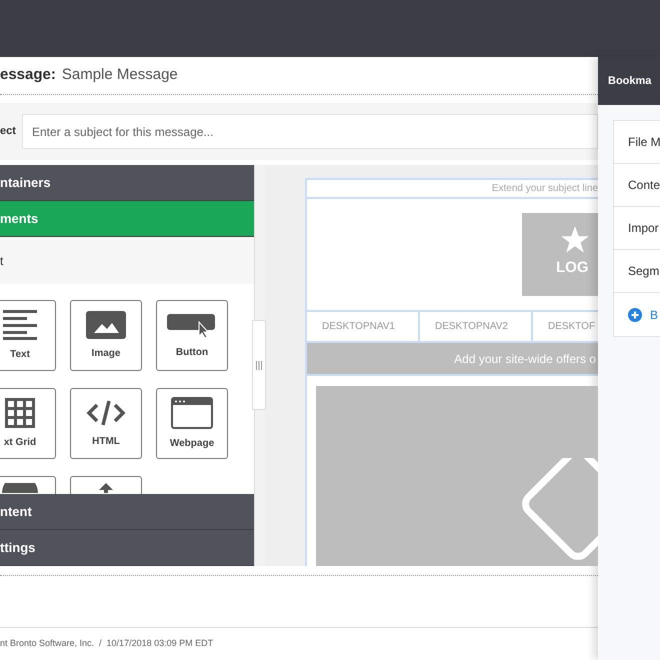 The width and height of the screenshot is (660, 660). I want to click on button-cursor-icon, so click(192, 325).